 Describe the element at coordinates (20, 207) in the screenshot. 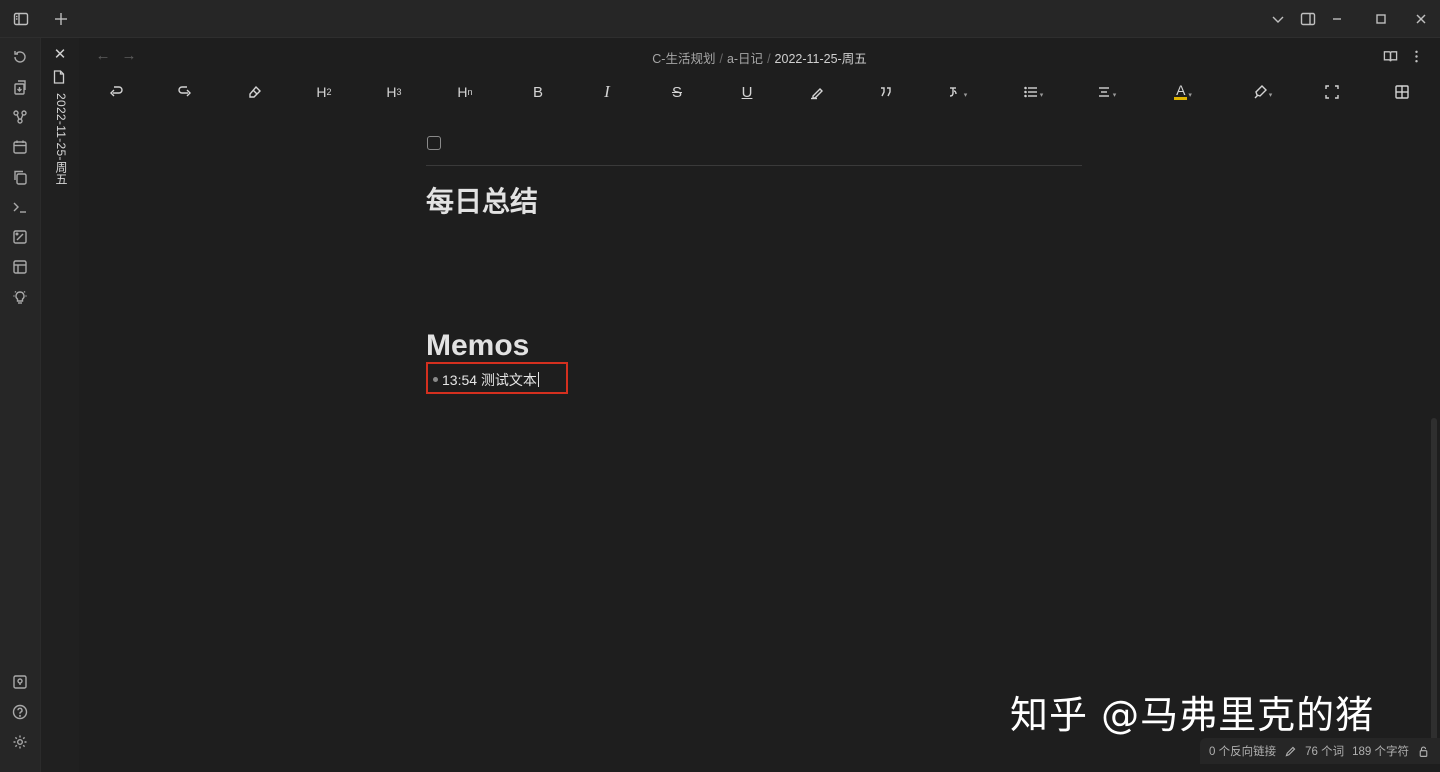

I see `terminal-icon` at that location.